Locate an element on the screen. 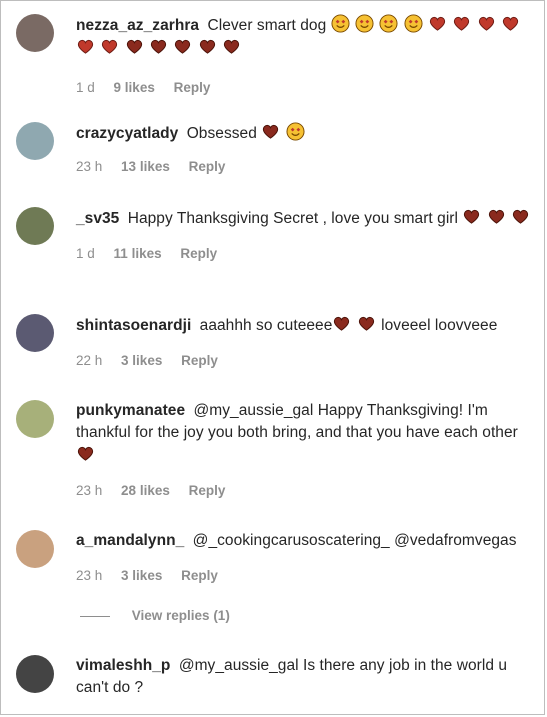  comment-likes: 9 likes is located at coordinates (134, 87).